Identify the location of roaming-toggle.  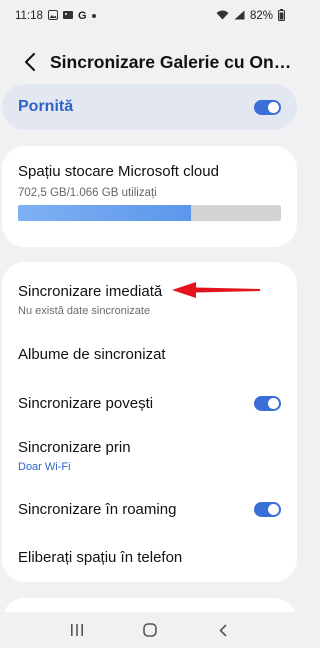
(267, 509).